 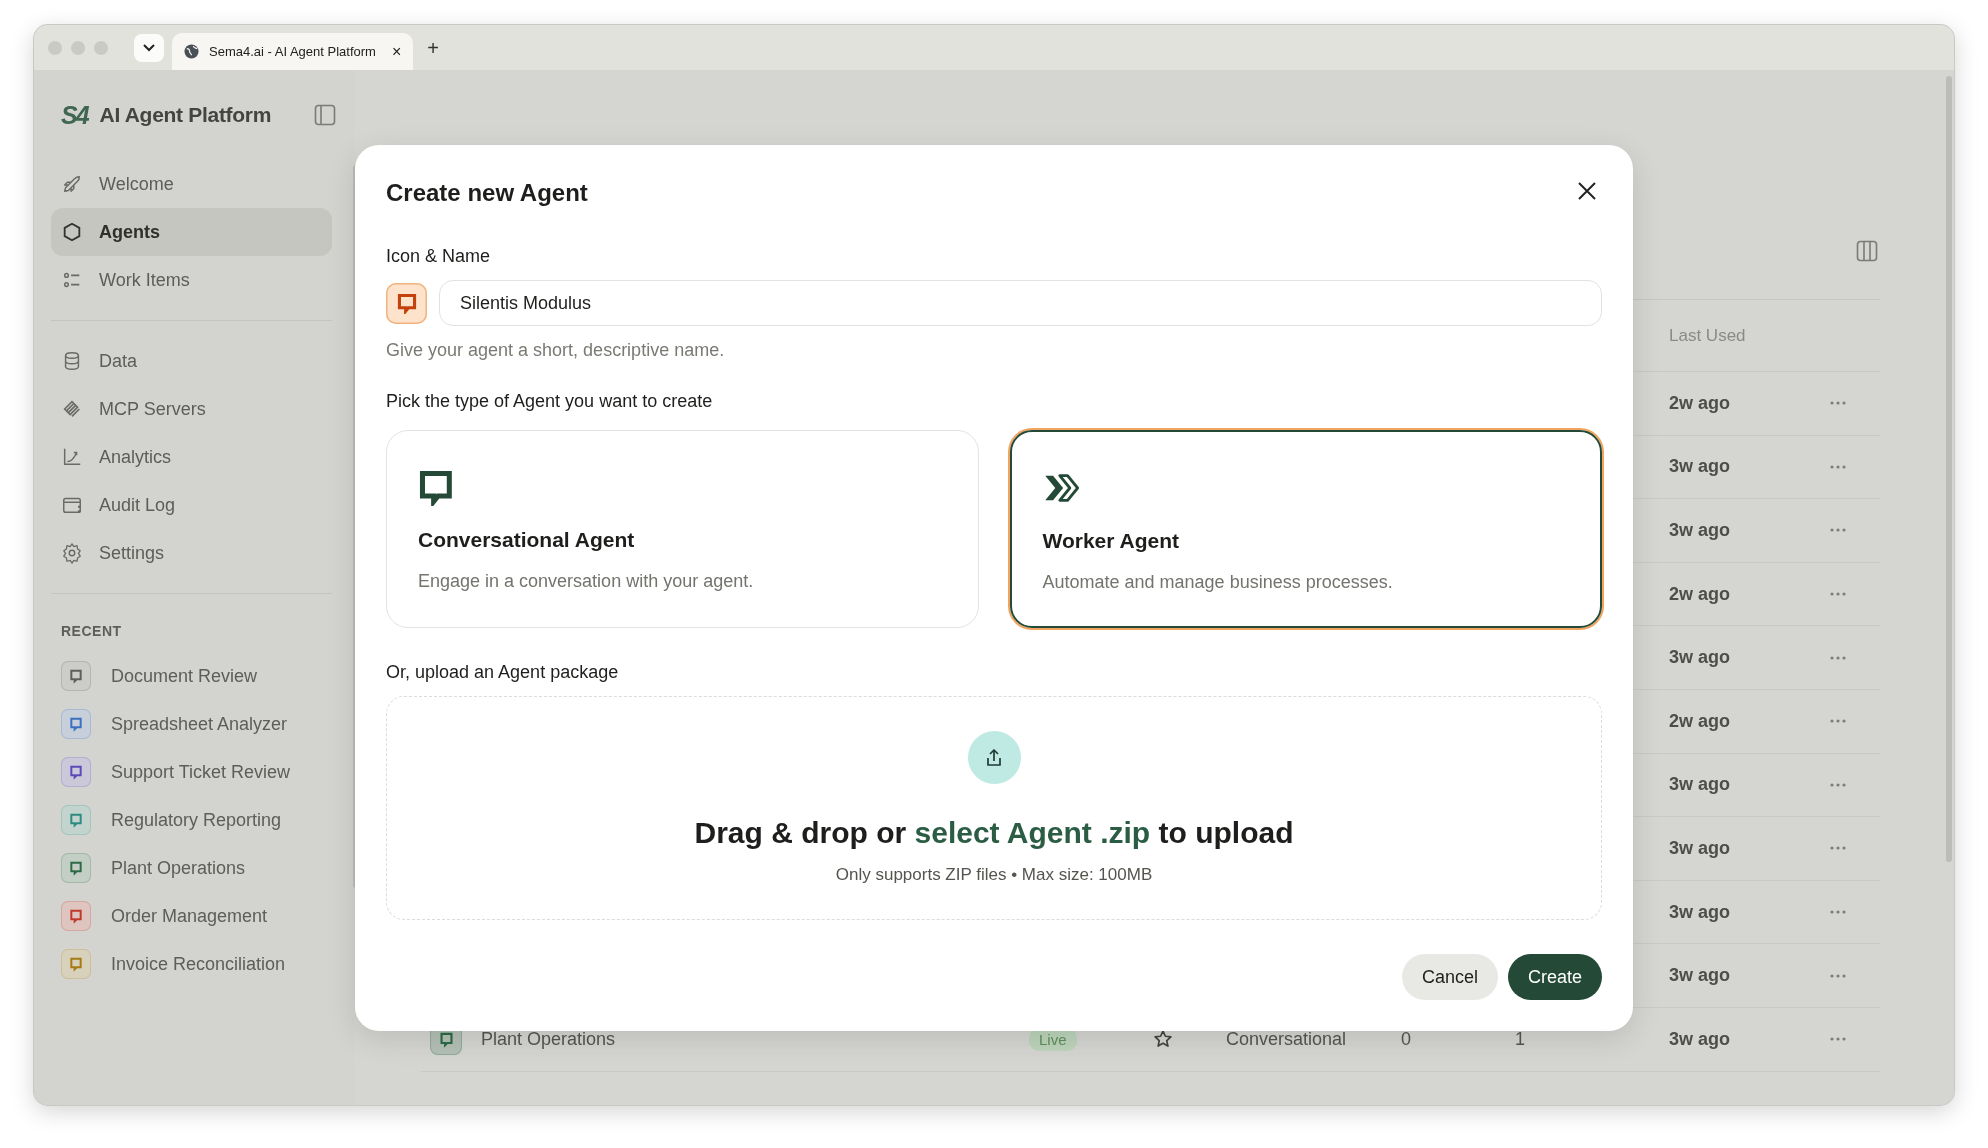 What do you see at coordinates (1554, 977) in the screenshot?
I see `create-button: Create` at bounding box center [1554, 977].